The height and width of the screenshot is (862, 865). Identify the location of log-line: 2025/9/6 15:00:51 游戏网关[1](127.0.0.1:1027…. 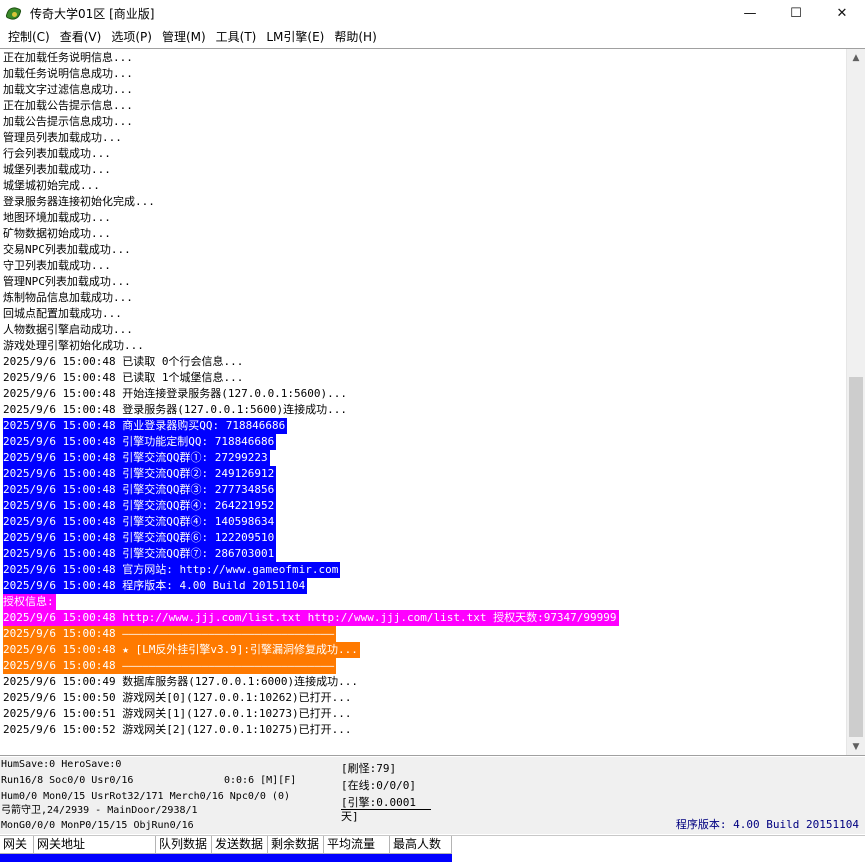
(423, 714).